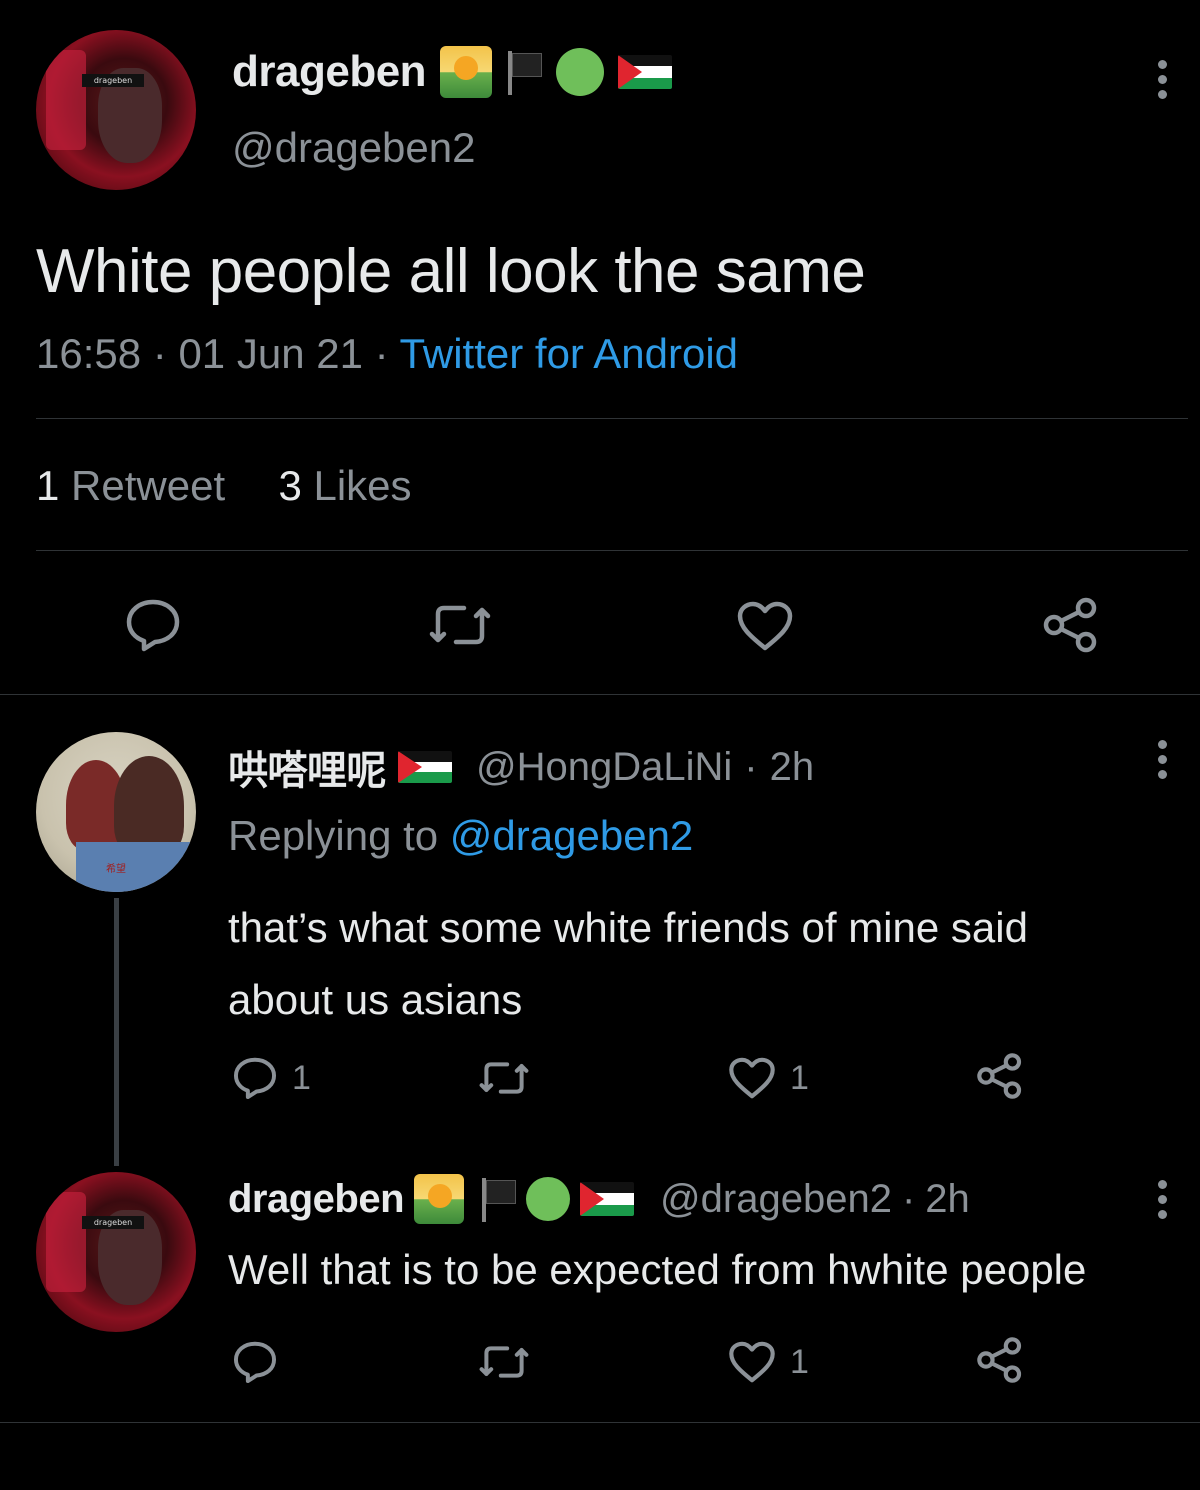  I want to click on avatar-caption: 希望, so click(116, 869).